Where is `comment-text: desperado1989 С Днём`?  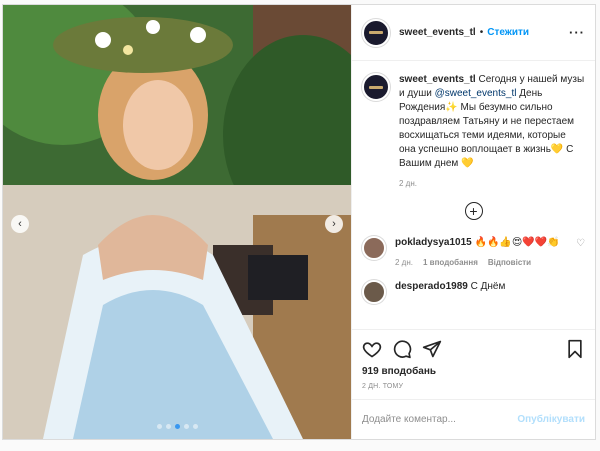 comment-text: desperado1989 С Днём is located at coordinates (490, 287).